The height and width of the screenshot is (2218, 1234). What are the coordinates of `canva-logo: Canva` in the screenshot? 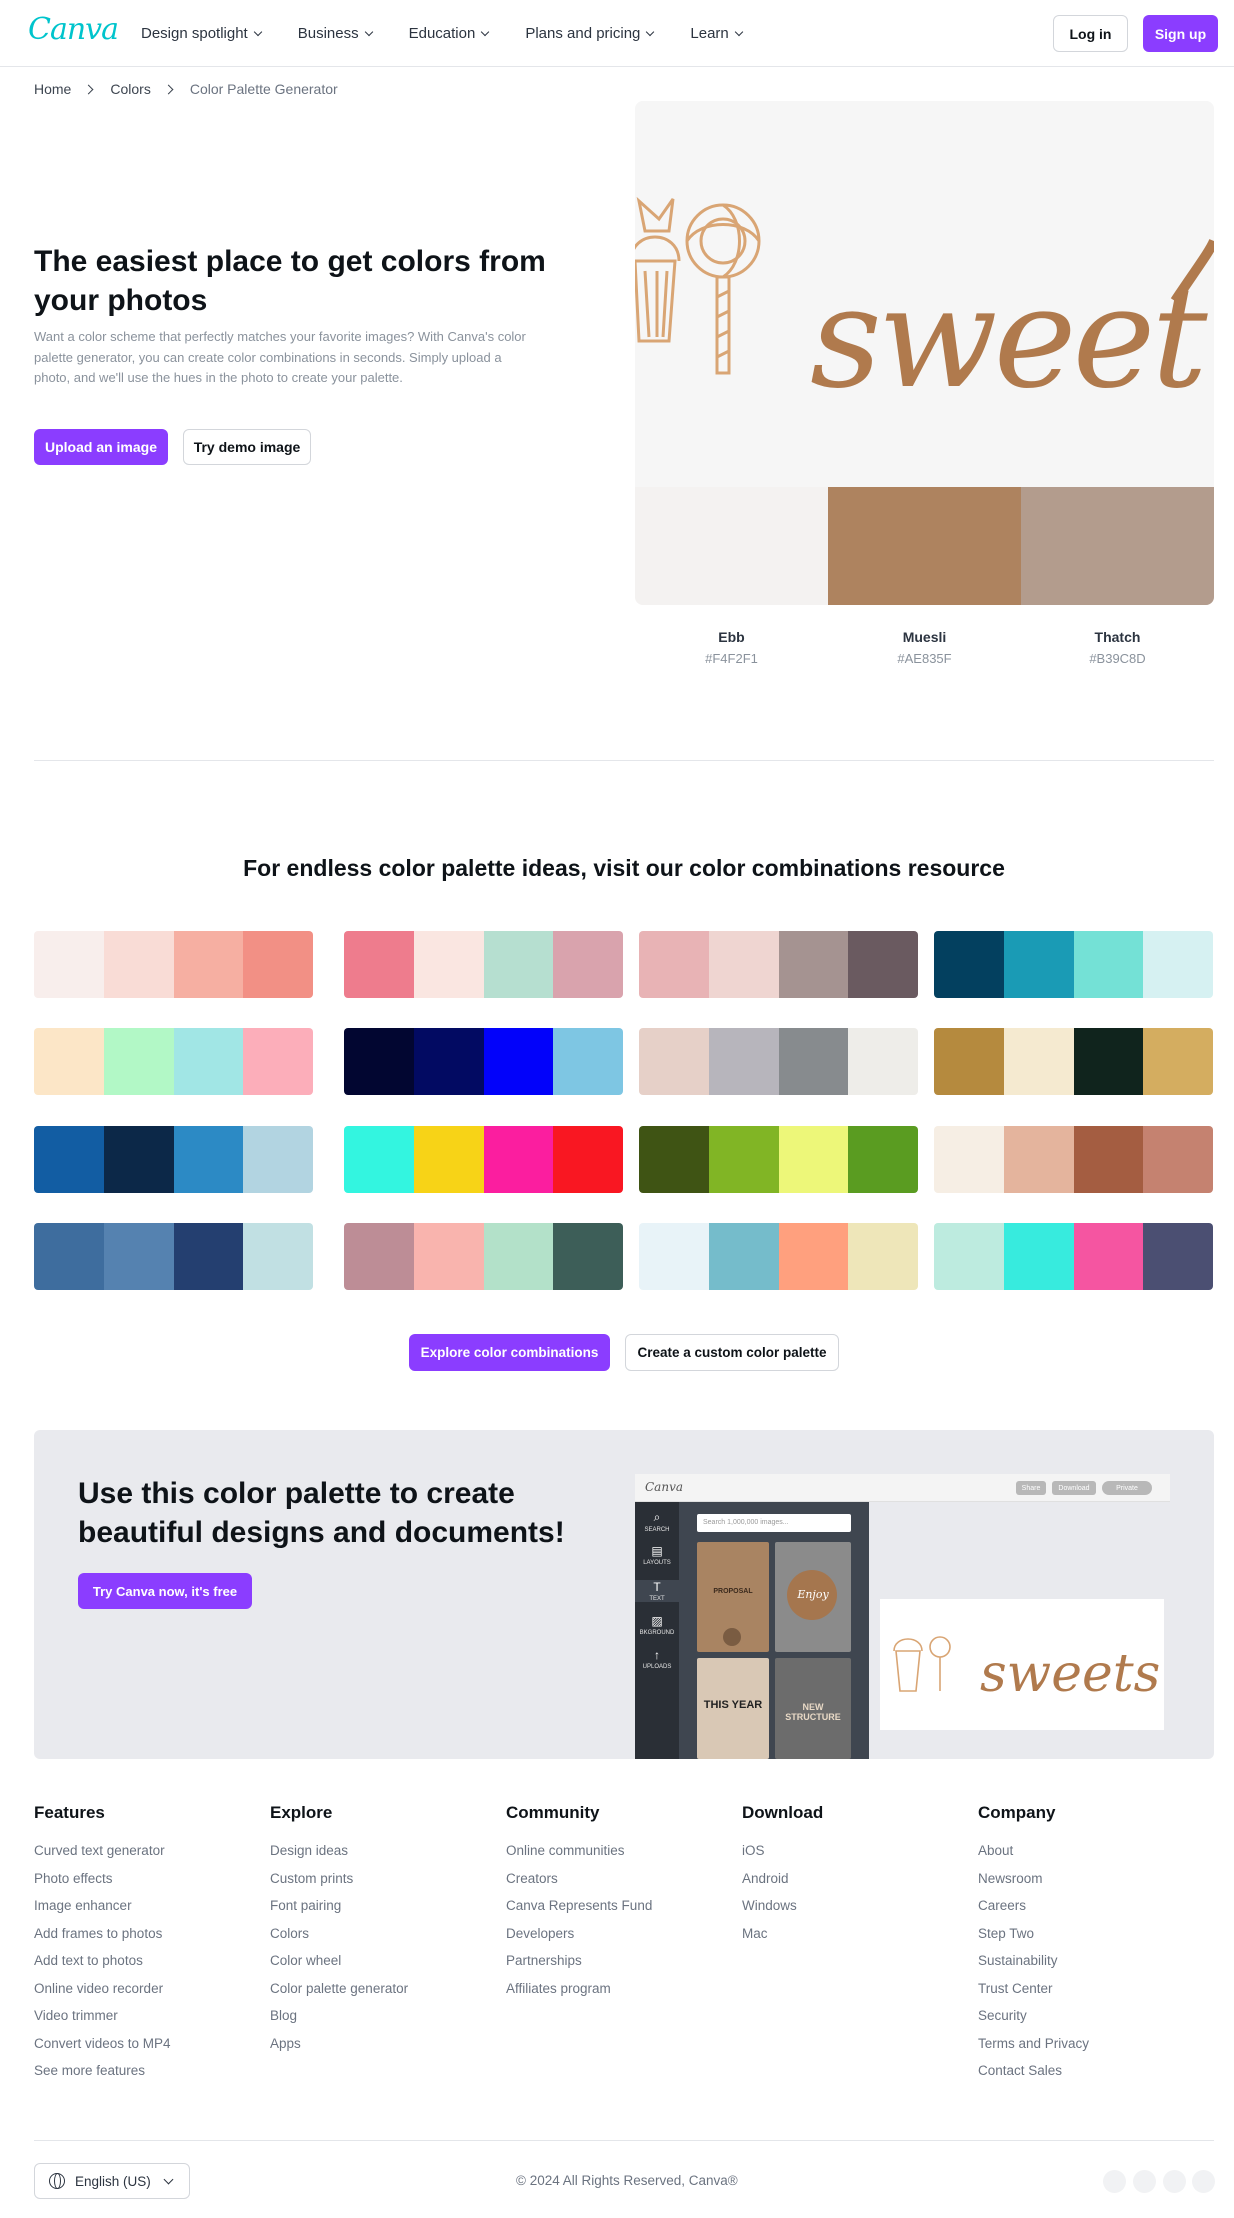 It's located at (73, 29).